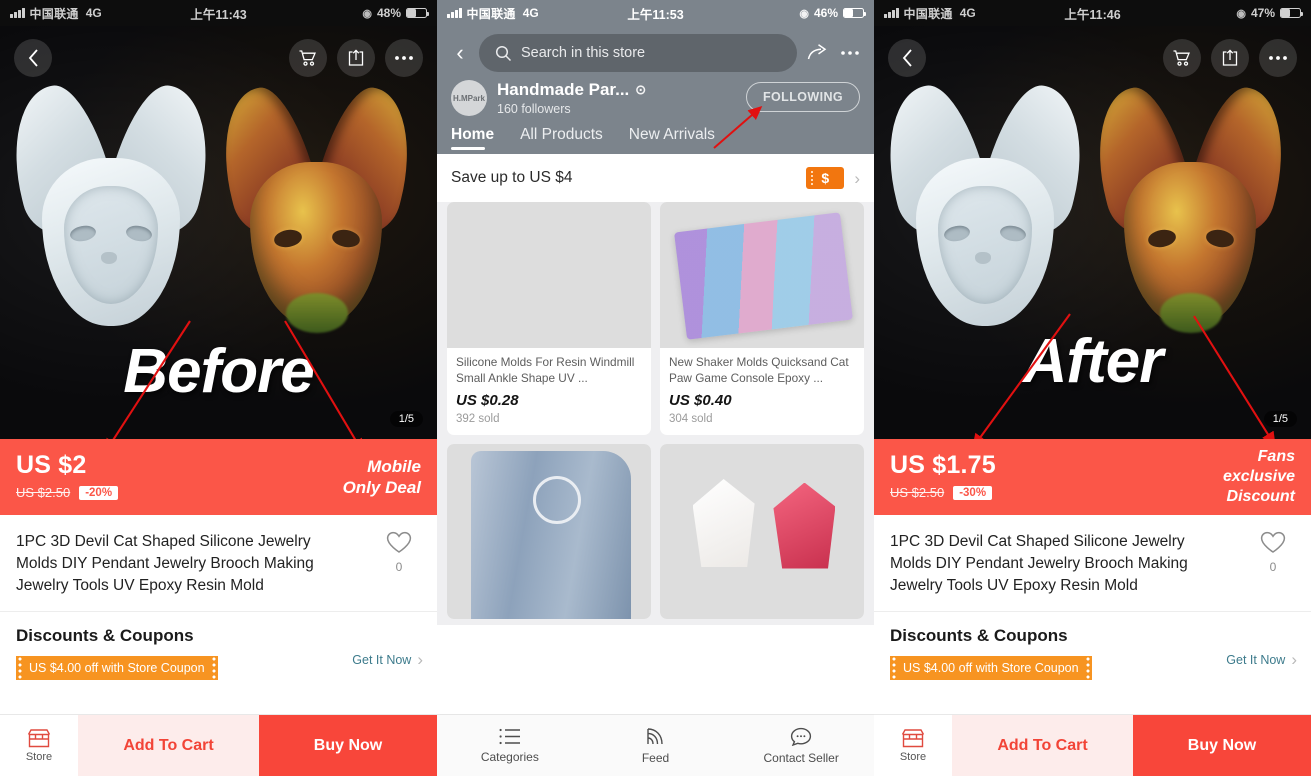 This screenshot has width=1311, height=776. Describe the element at coordinates (316, 208) in the screenshot. I see `resin-cast-object` at that location.